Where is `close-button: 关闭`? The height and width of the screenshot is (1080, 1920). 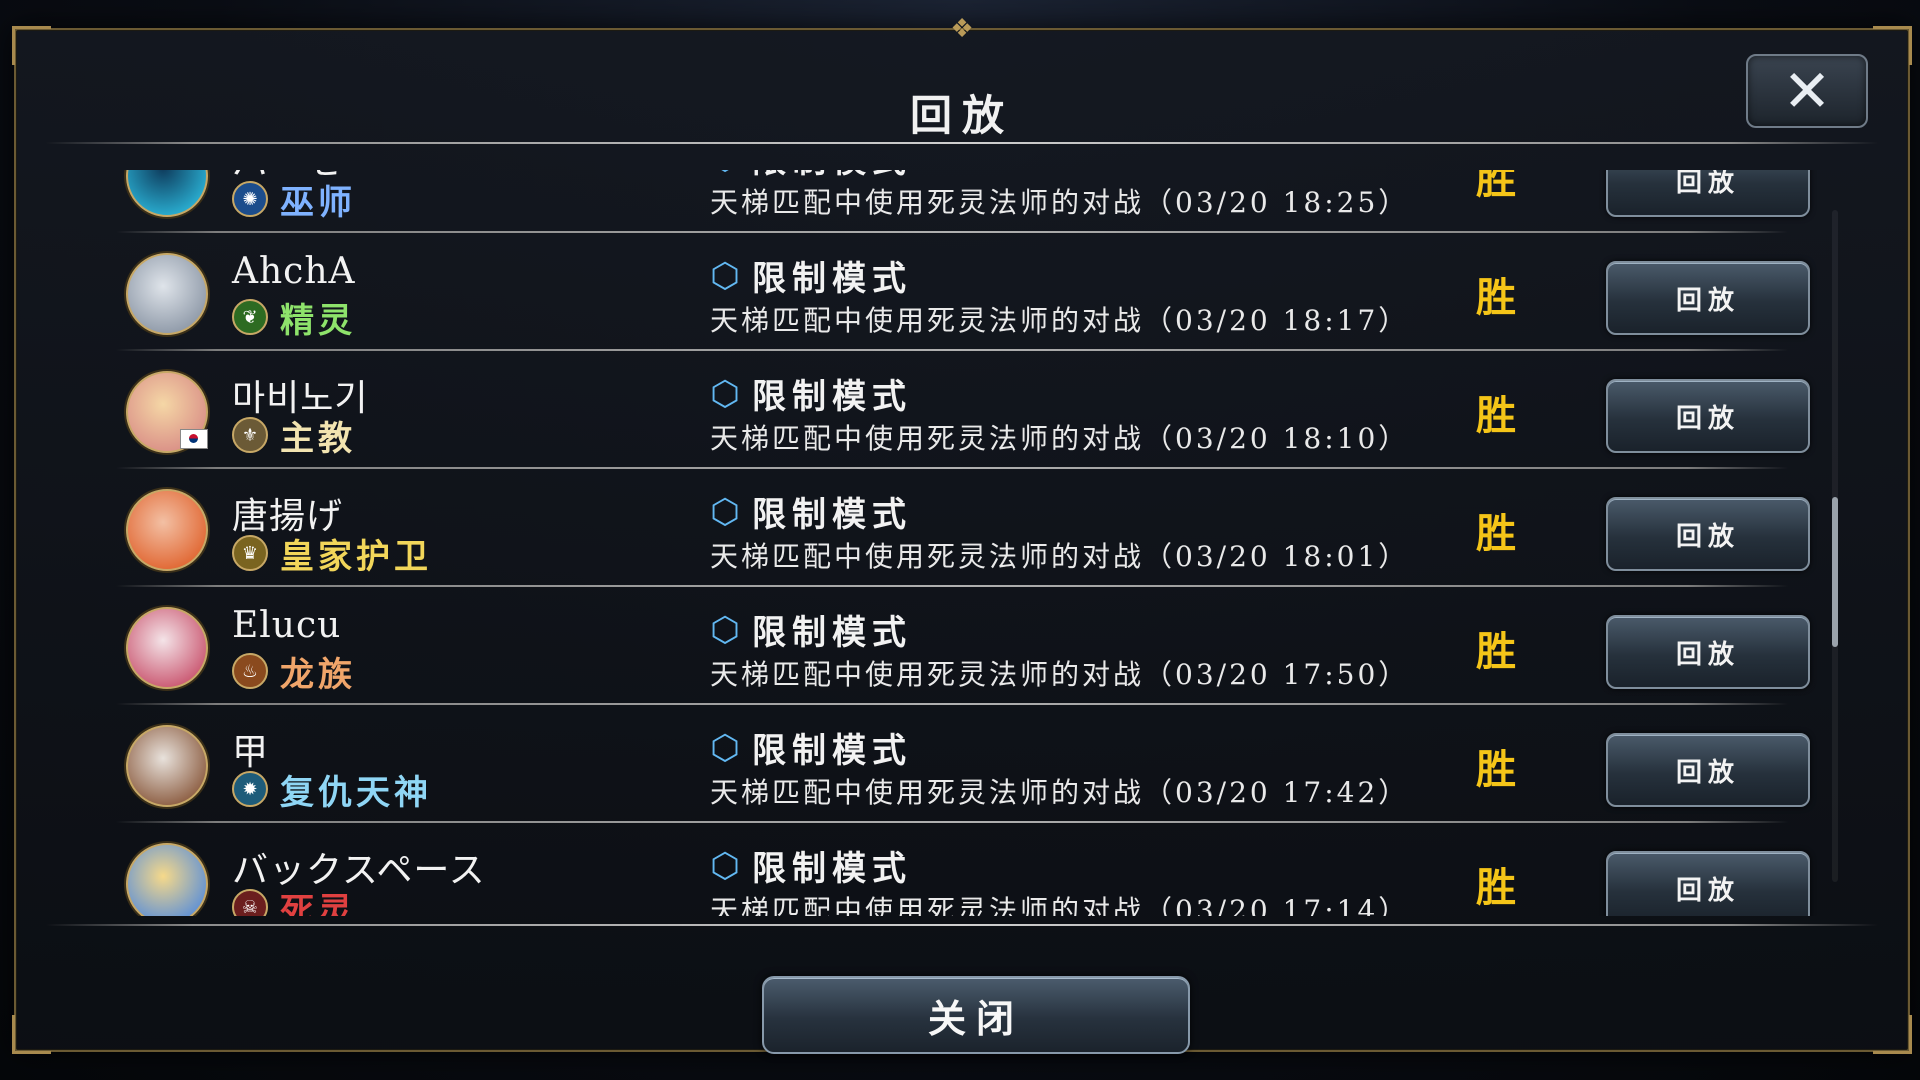 close-button: 关闭 is located at coordinates (976, 1015).